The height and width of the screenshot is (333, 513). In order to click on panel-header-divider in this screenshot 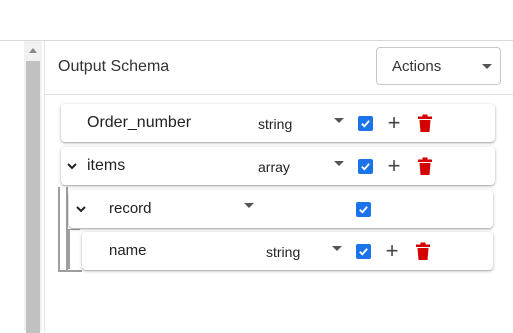, I will do `click(279, 94)`.